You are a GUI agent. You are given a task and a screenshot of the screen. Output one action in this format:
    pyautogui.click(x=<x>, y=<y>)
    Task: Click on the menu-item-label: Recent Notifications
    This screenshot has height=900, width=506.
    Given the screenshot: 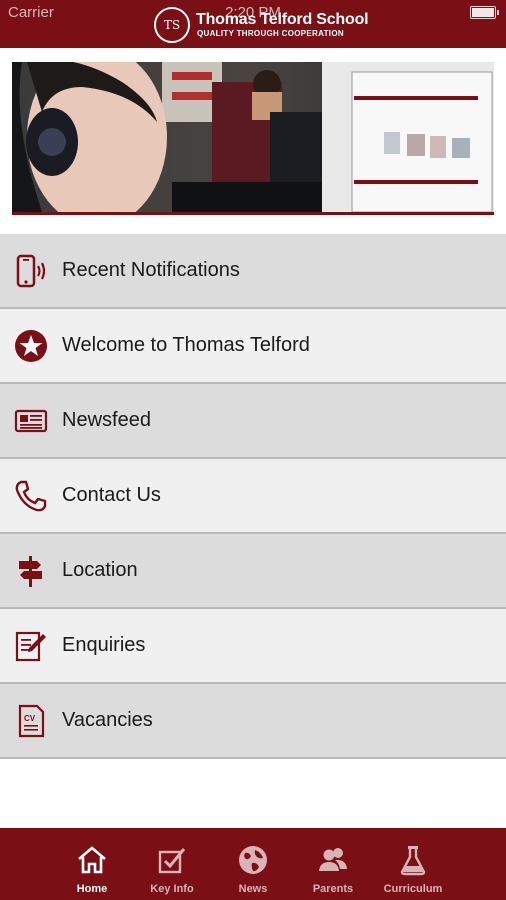 What is the action you would take?
    pyautogui.click(x=151, y=270)
    